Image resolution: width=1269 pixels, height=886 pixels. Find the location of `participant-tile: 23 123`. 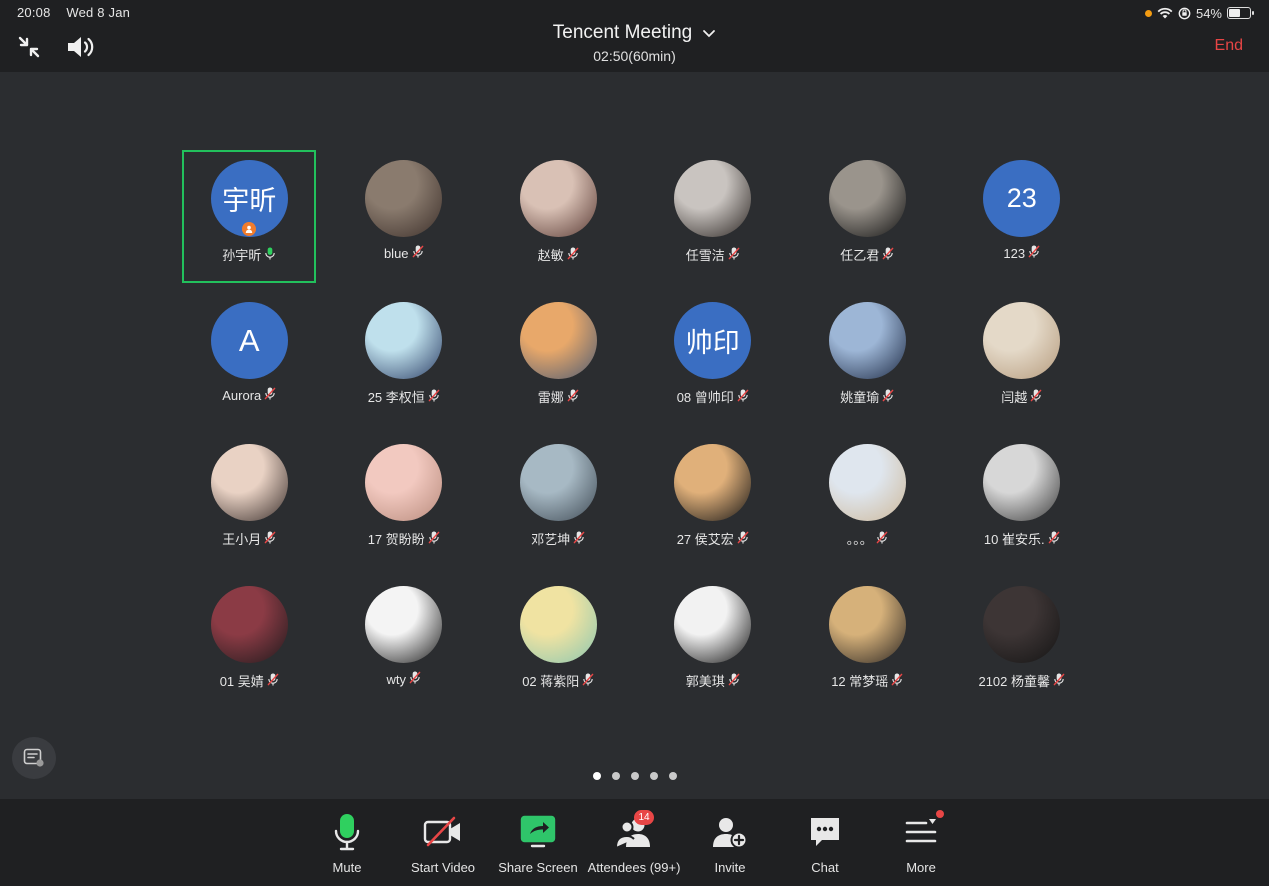

participant-tile: 23 123 is located at coordinates (1022, 221).